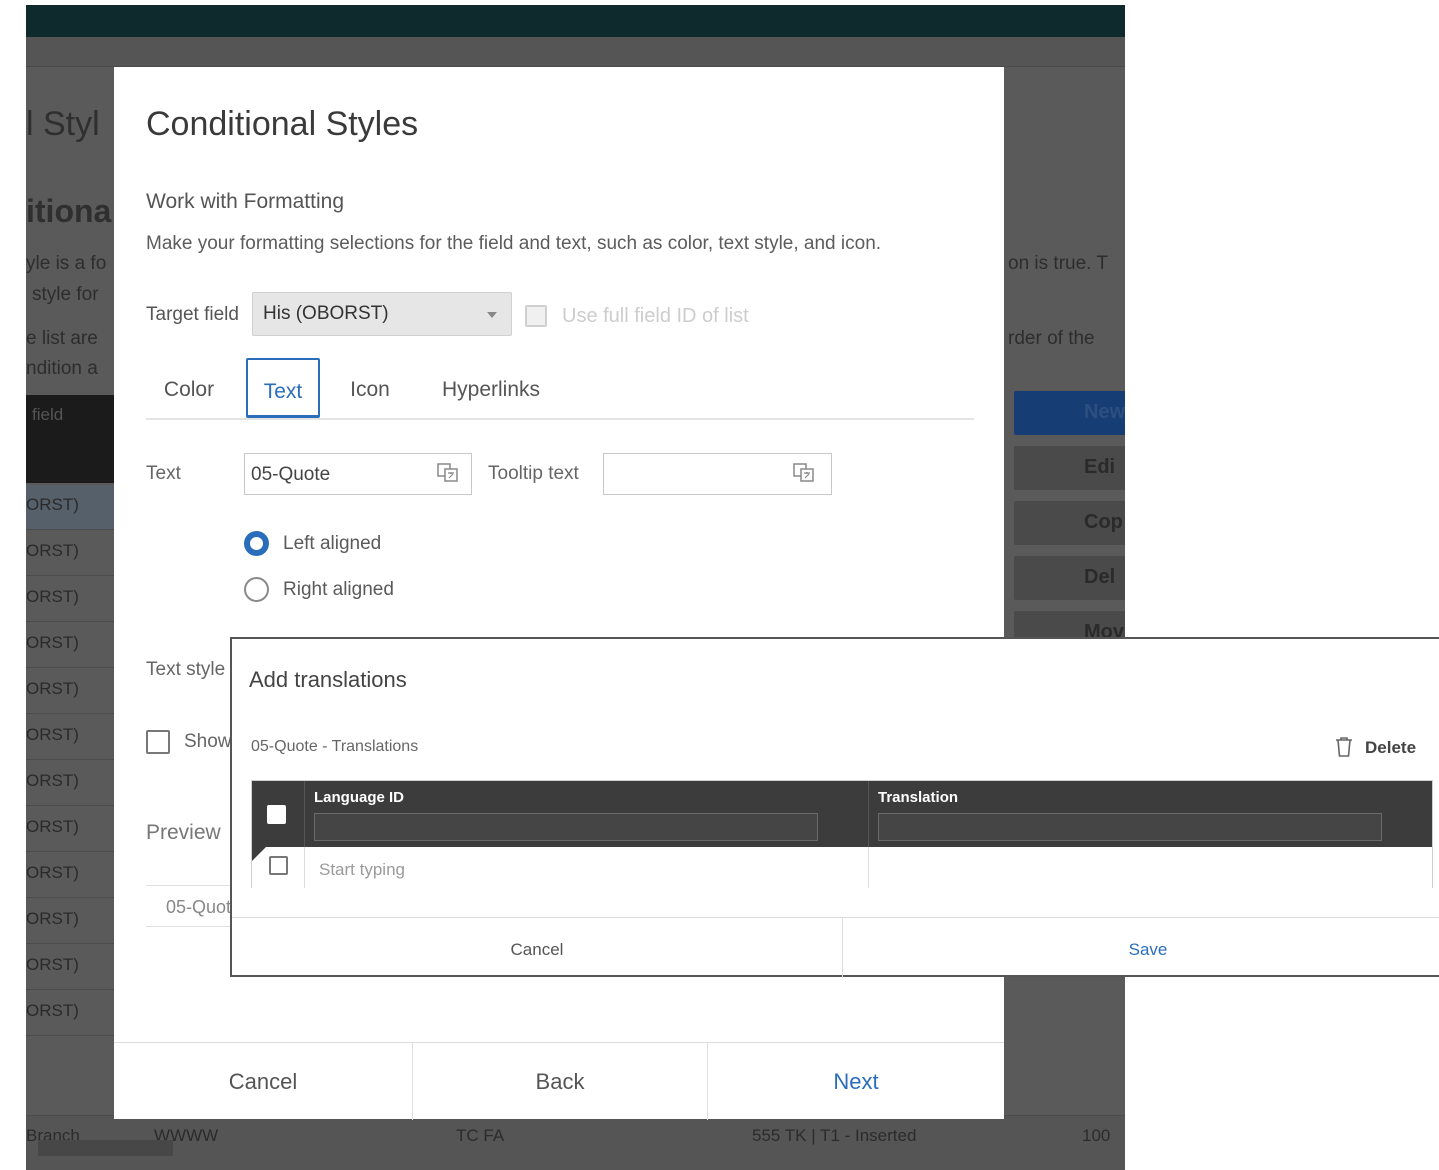  Describe the element at coordinates (566, 827) in the screenshot. I see `language-id-filter-input` at that location.